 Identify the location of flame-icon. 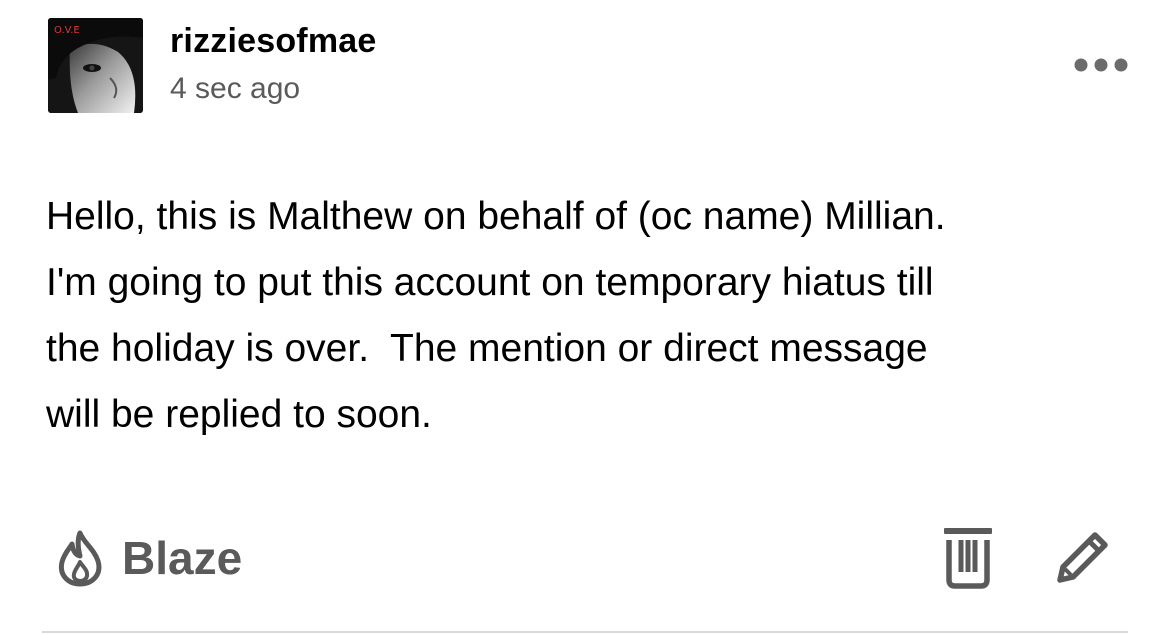
(80, 558).